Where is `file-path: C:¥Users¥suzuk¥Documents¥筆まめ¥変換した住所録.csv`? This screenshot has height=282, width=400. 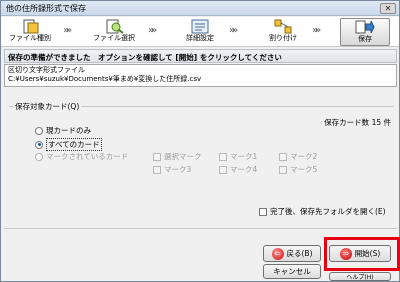 file-path: C:¥Users¥suzuk¥Documents¥筆まめ¥変換した住所録.csv is located at coordinates (105, 79).